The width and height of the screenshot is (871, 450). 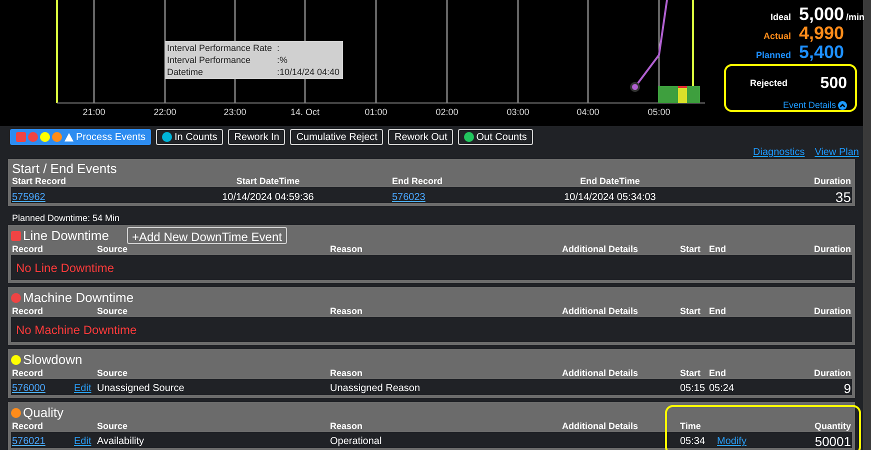 What do you see at coordinates (209, 60) in the screenshot?
I see `tooltip-label: Interval Performance` at bounding box center [209, 60].